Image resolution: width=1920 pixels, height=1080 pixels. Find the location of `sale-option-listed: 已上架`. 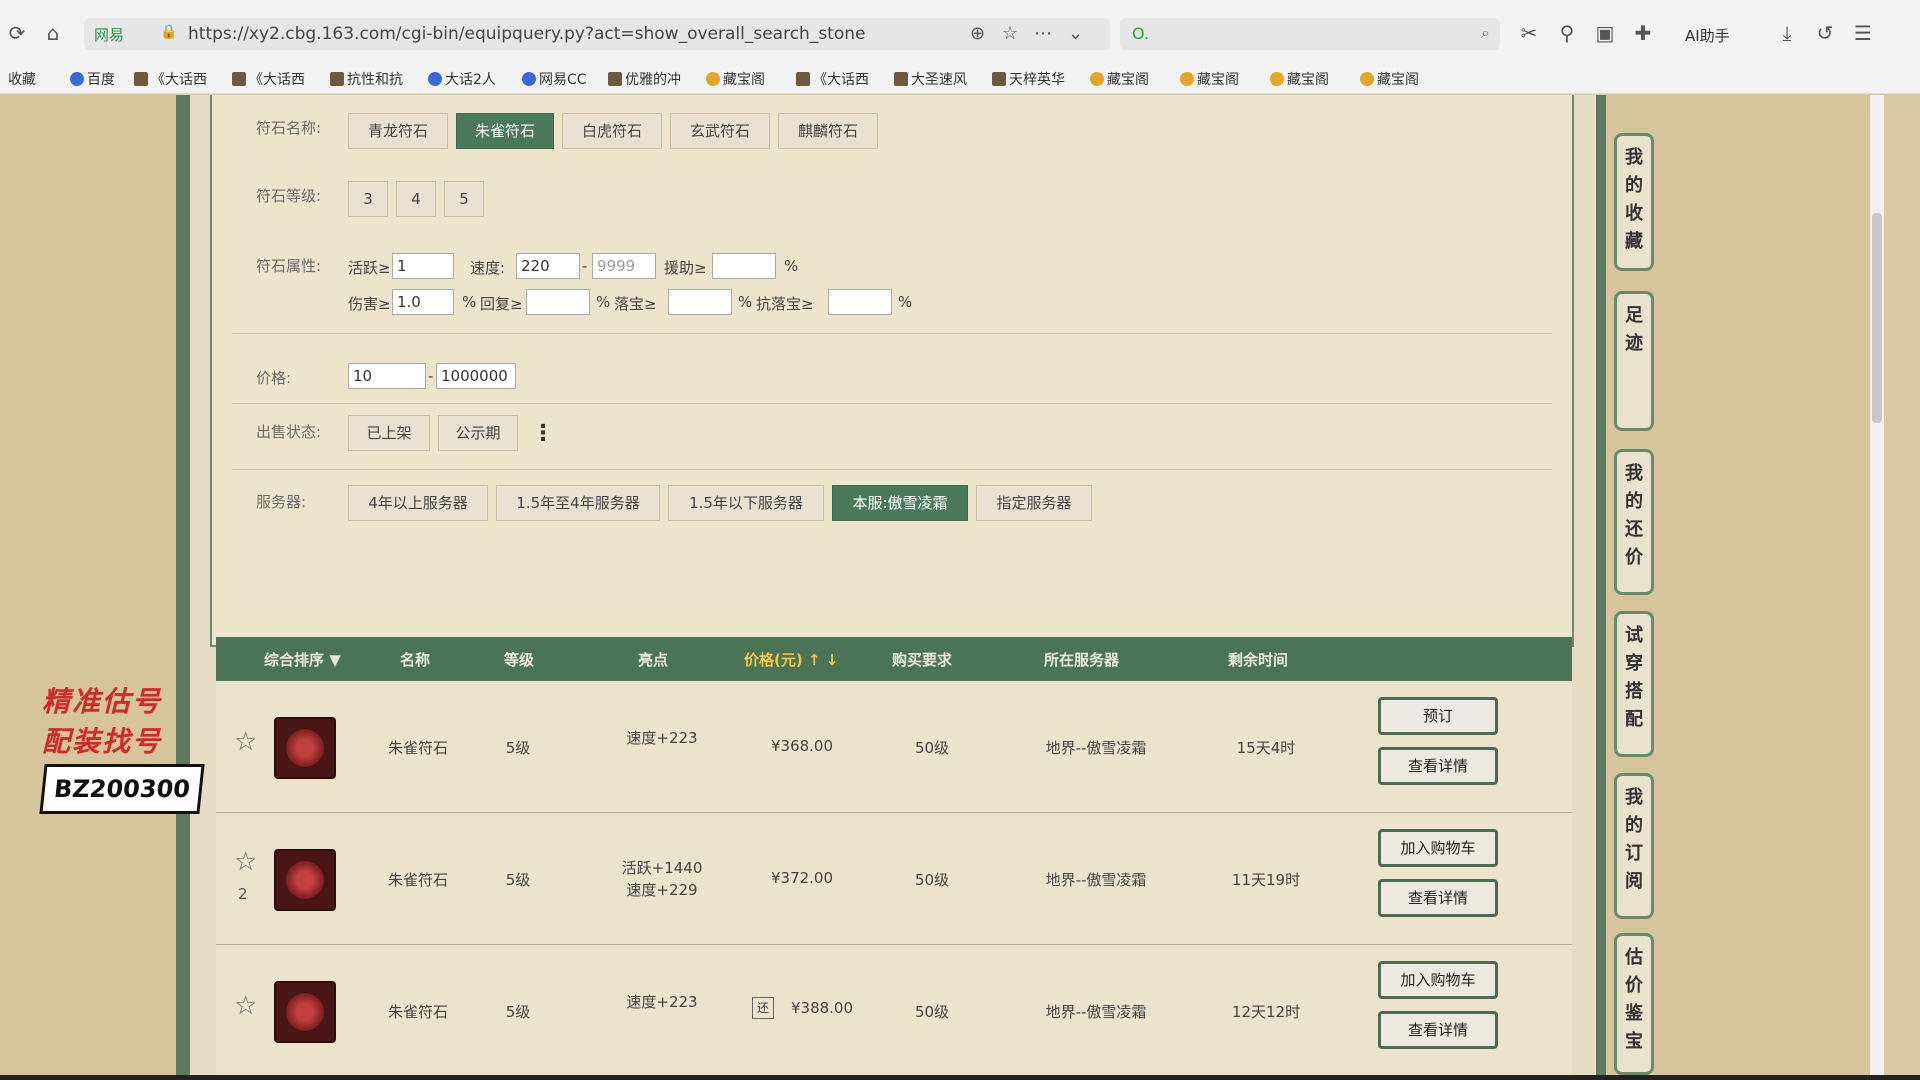

sale-option-listed: 已上架 is located at coordinates (389, 433).